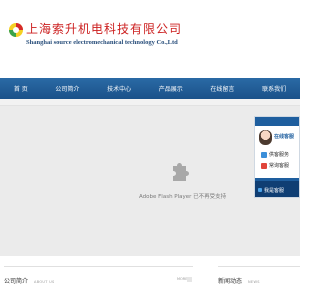 The image size is (320, 300). What do you see at coordinates (150, 88) in the screenshot?
I see `main-nav: 首 页 公司简介 技术中心 产品展示 在线留言 联系我们` at bounding box center [150, 88].